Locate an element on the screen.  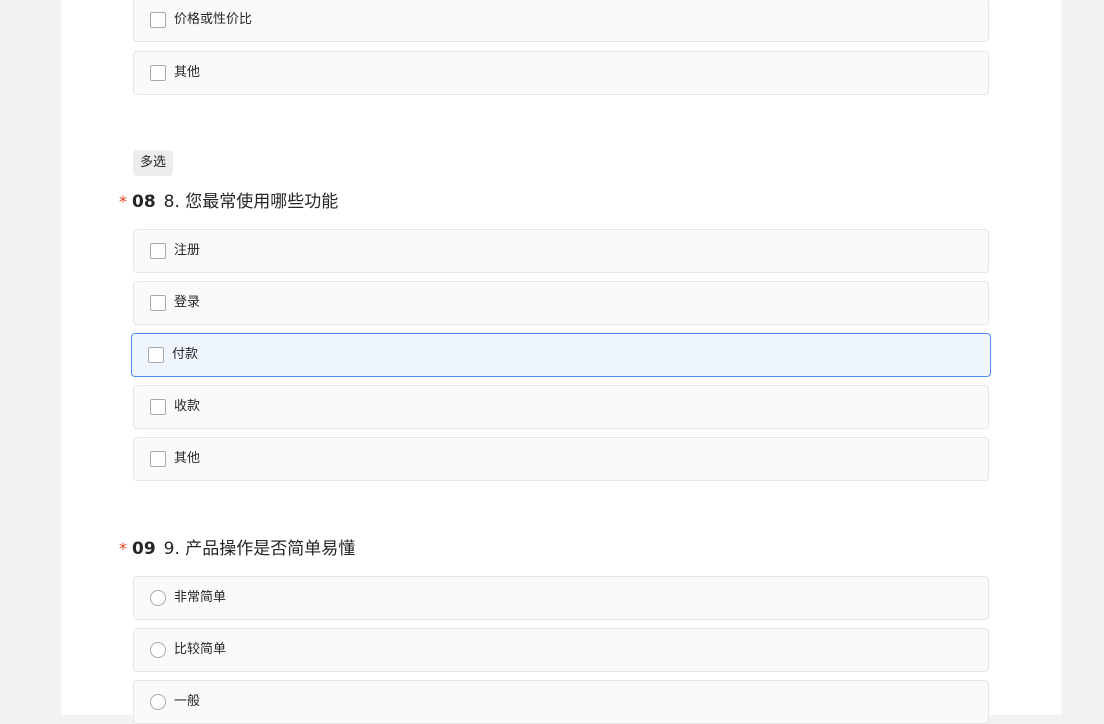
q9-option-very-simple: 非常简单 is located at coordinates (561, 598).